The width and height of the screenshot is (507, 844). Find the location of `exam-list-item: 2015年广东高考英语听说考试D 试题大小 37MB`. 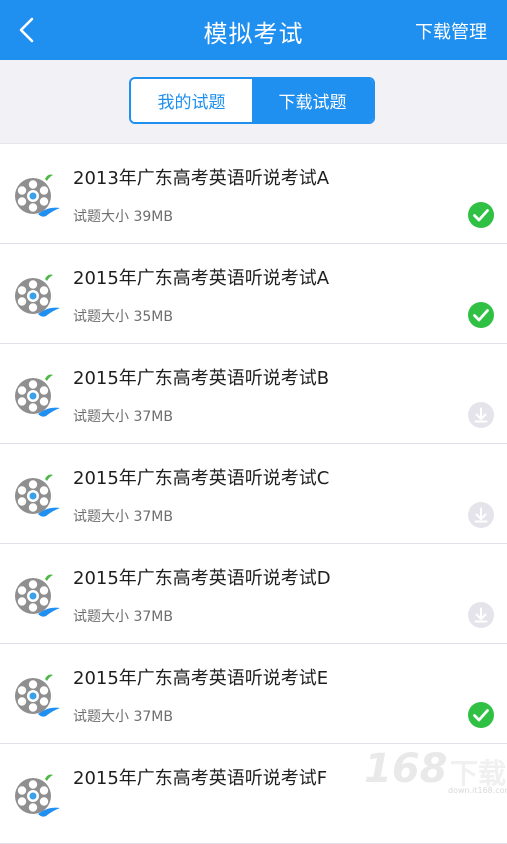

exam-list-item: 2015年广东高考英语听说考试D 试题大小 37MB is located at coordinates (253, 594).